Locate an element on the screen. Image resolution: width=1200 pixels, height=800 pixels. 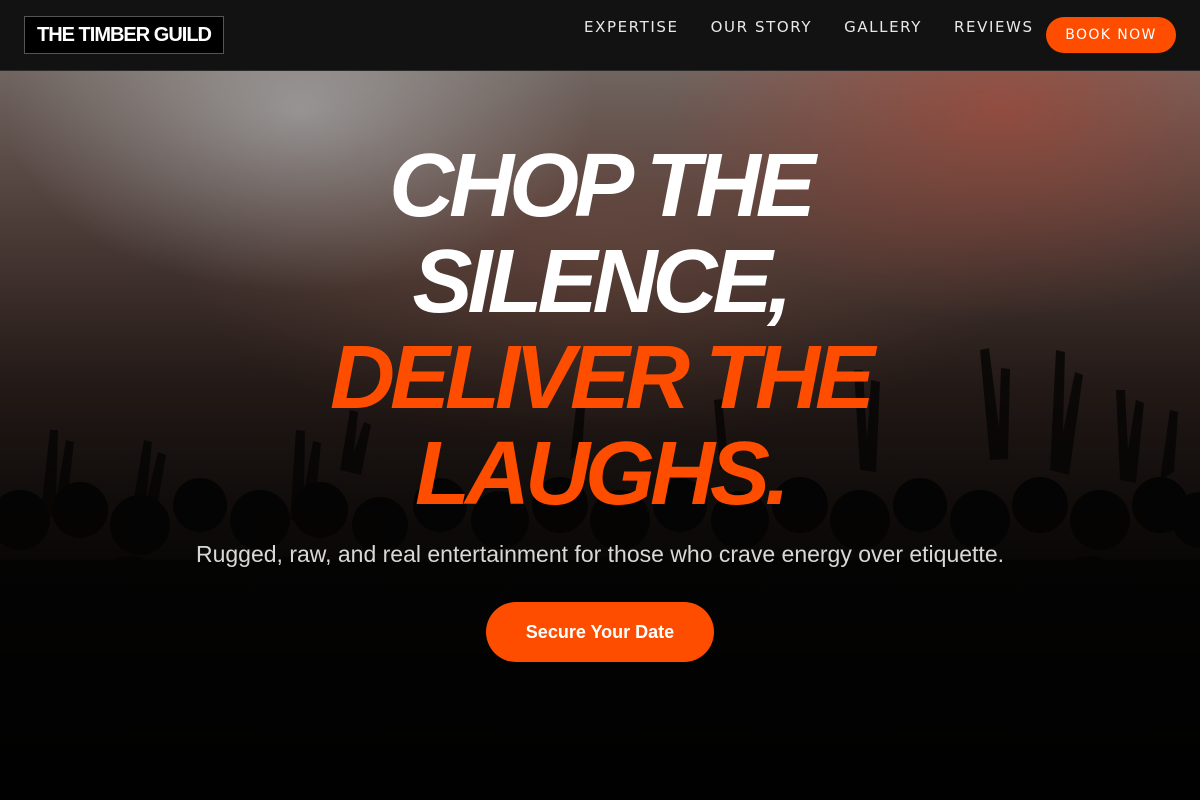
nav-item-gallery: GALLERY is located at coordinates (883, 27).